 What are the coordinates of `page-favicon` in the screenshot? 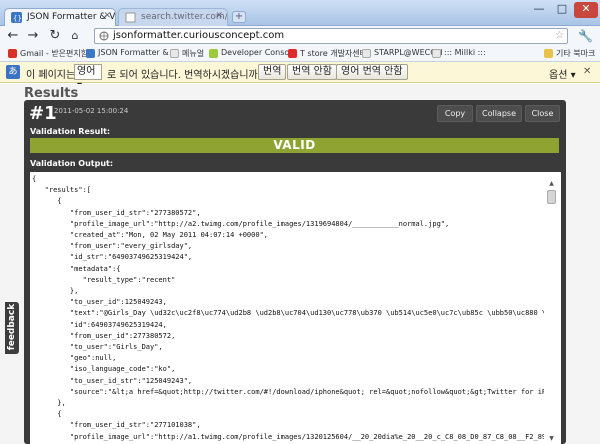 It's located at (130, 17).